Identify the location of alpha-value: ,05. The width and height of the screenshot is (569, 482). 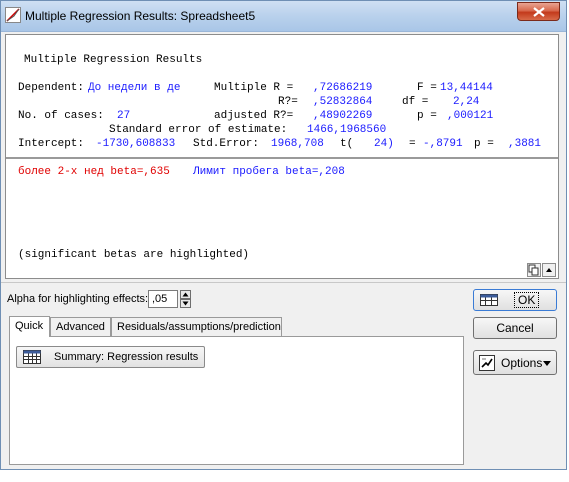
(160, 299).